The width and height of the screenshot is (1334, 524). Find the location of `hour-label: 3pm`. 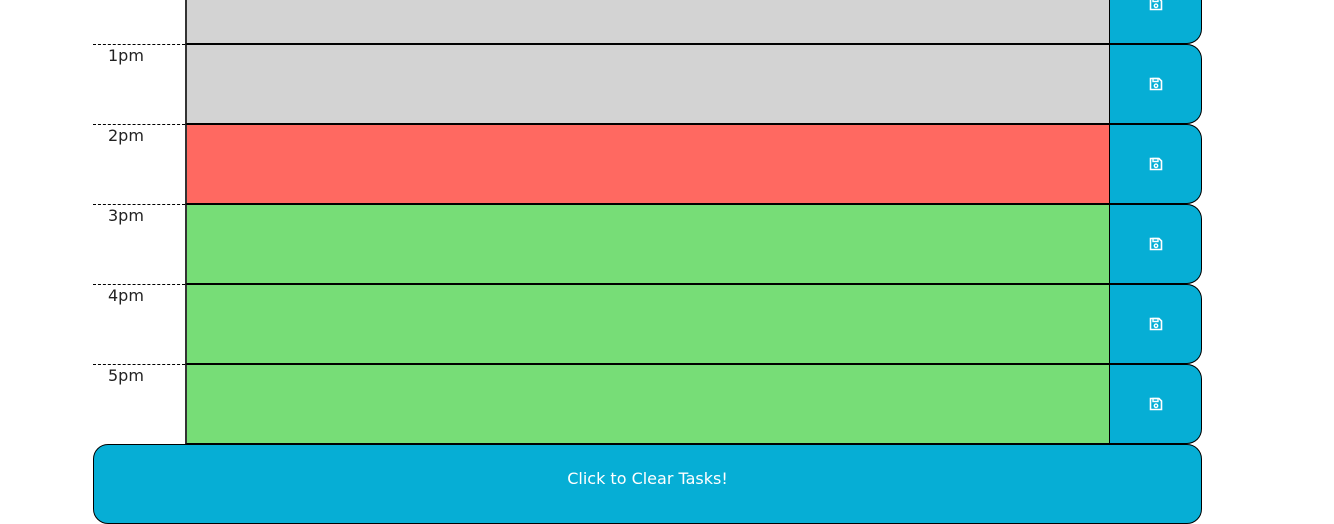

hour-label: 3pm is located at coordinates (126, 215).